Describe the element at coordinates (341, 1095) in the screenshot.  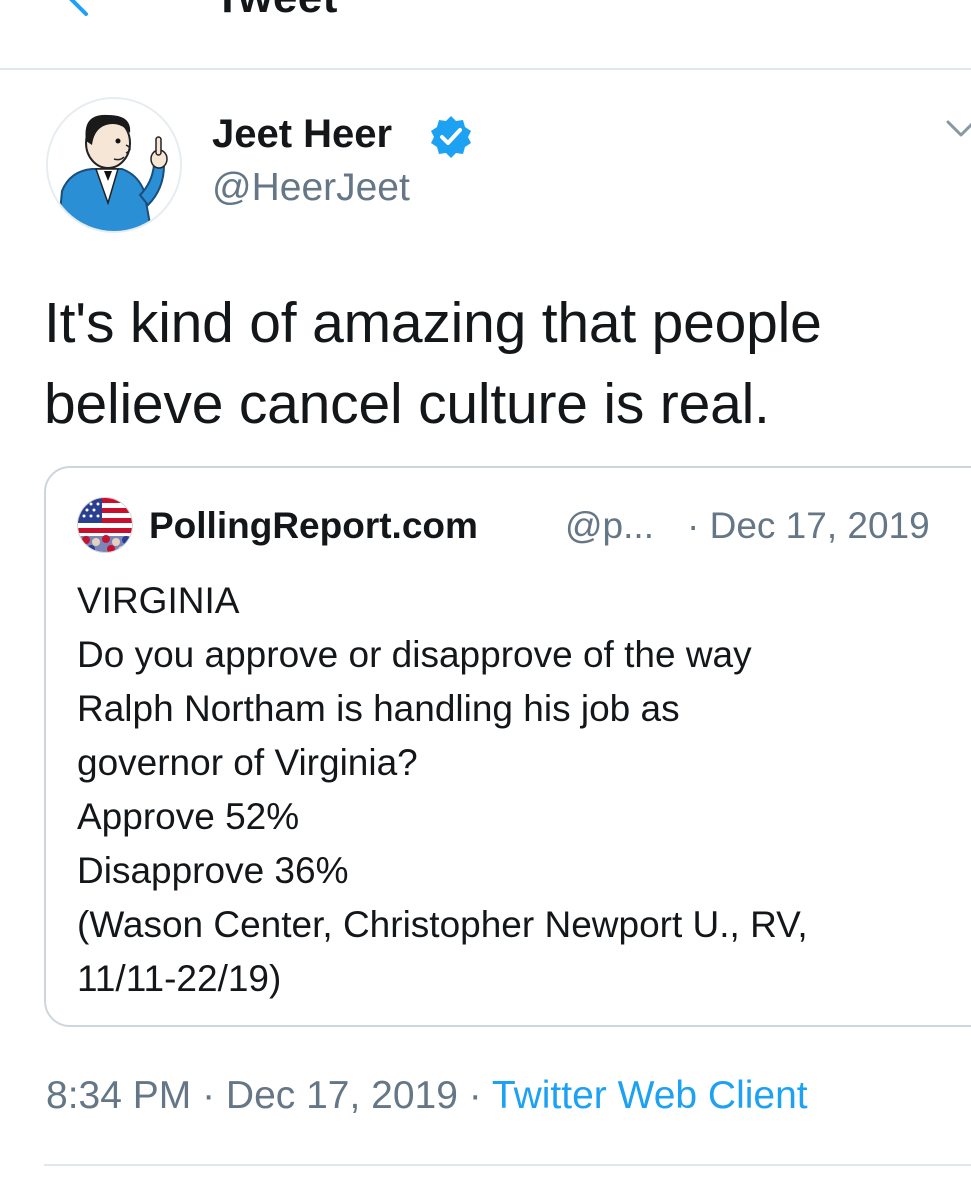
I see `tweet-date: Dec 17, 2019` at that location.